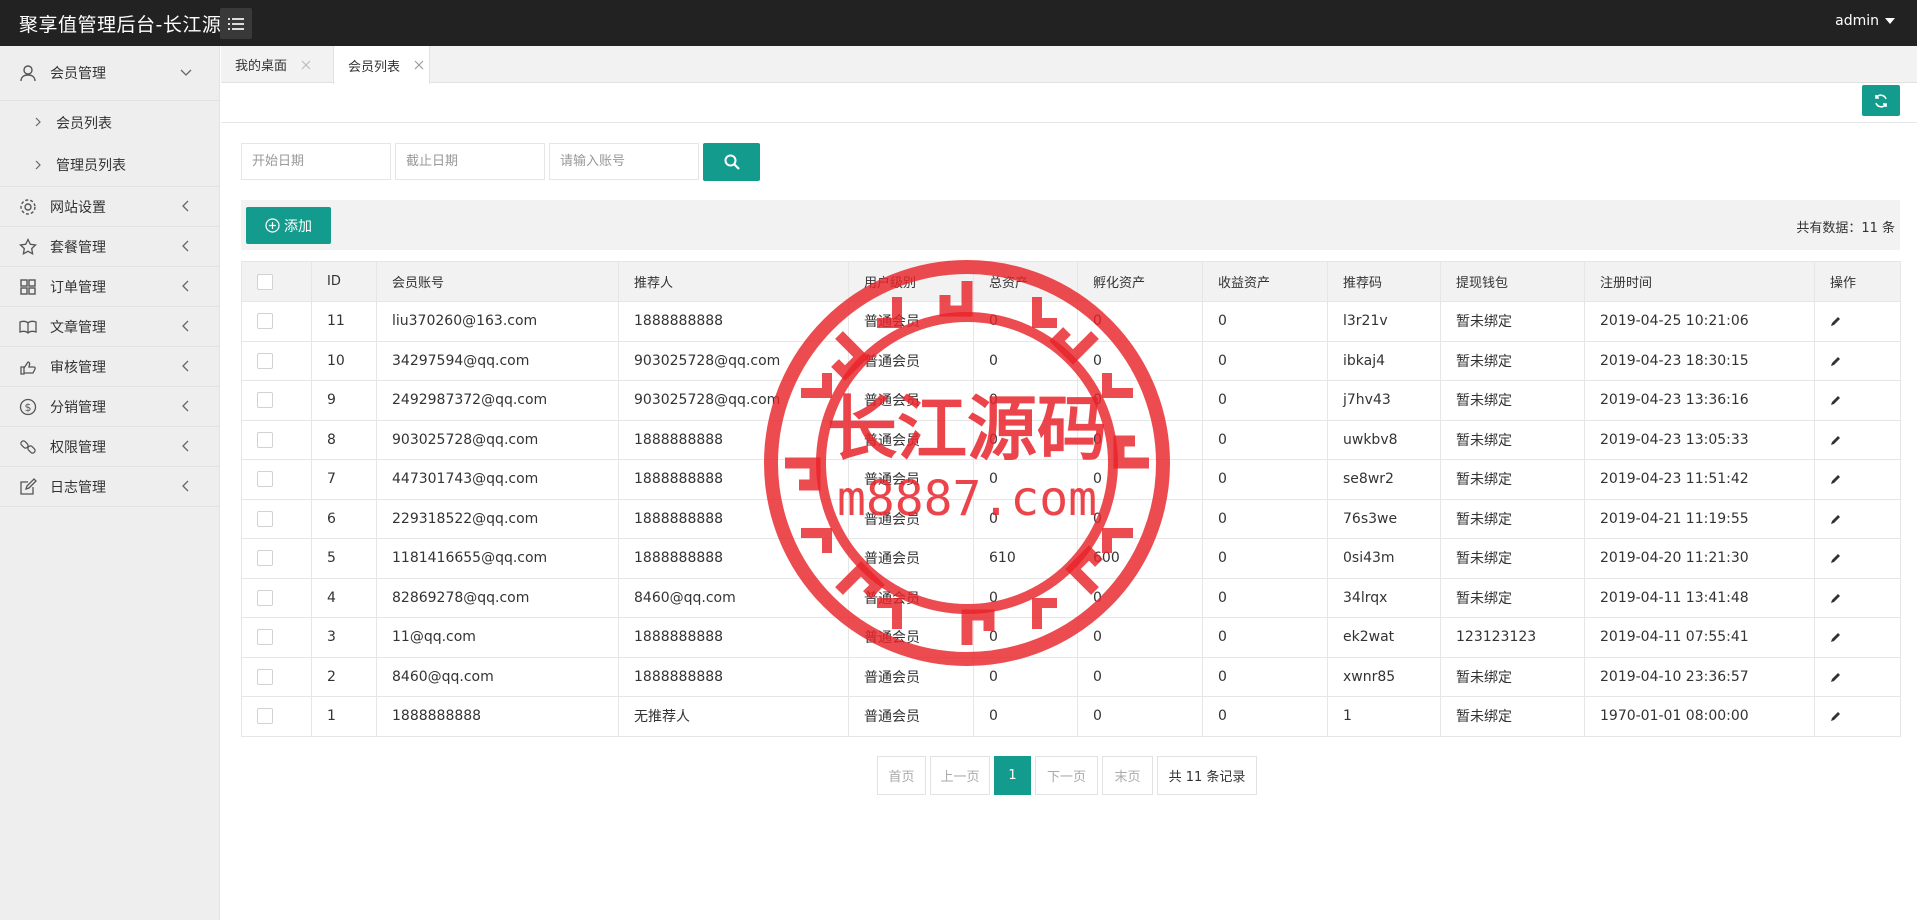  I want to click on column-header: 推荐码, so click(1384, 281).